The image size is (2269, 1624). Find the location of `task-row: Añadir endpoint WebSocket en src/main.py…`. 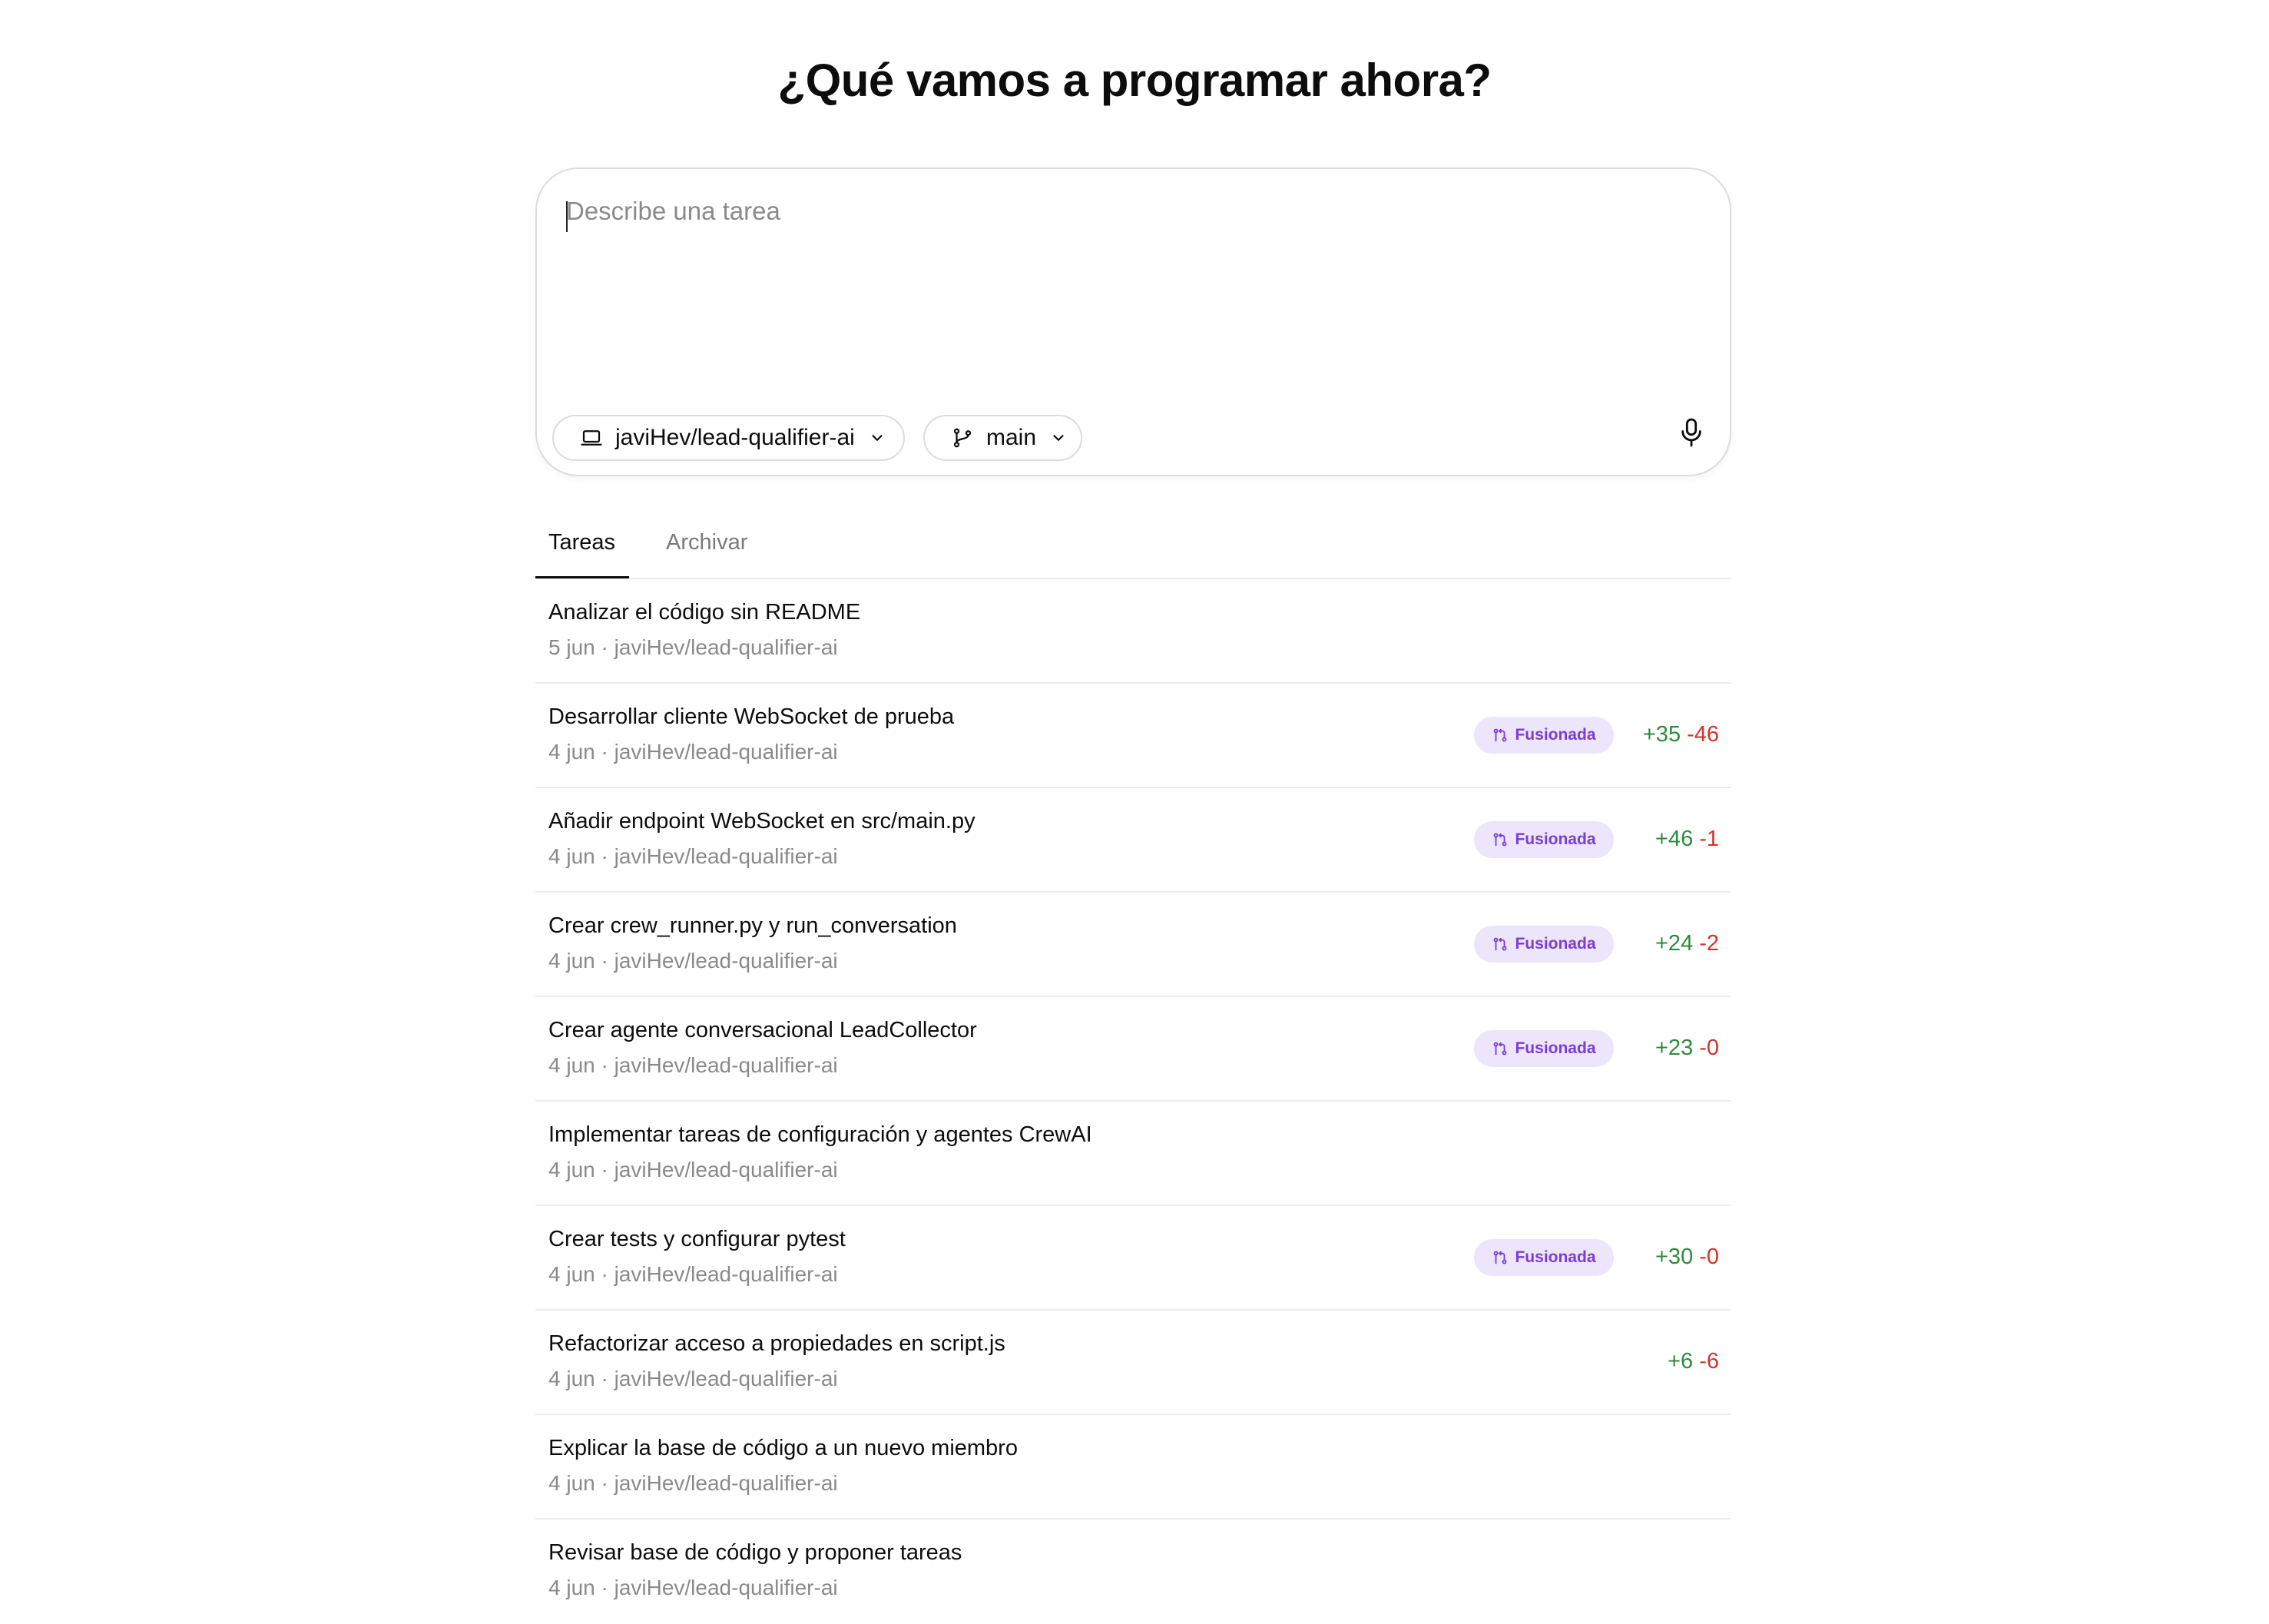

task-row: Añadir endpoint WebSocket en src/main.py… is located at coordinates (1133, 840).